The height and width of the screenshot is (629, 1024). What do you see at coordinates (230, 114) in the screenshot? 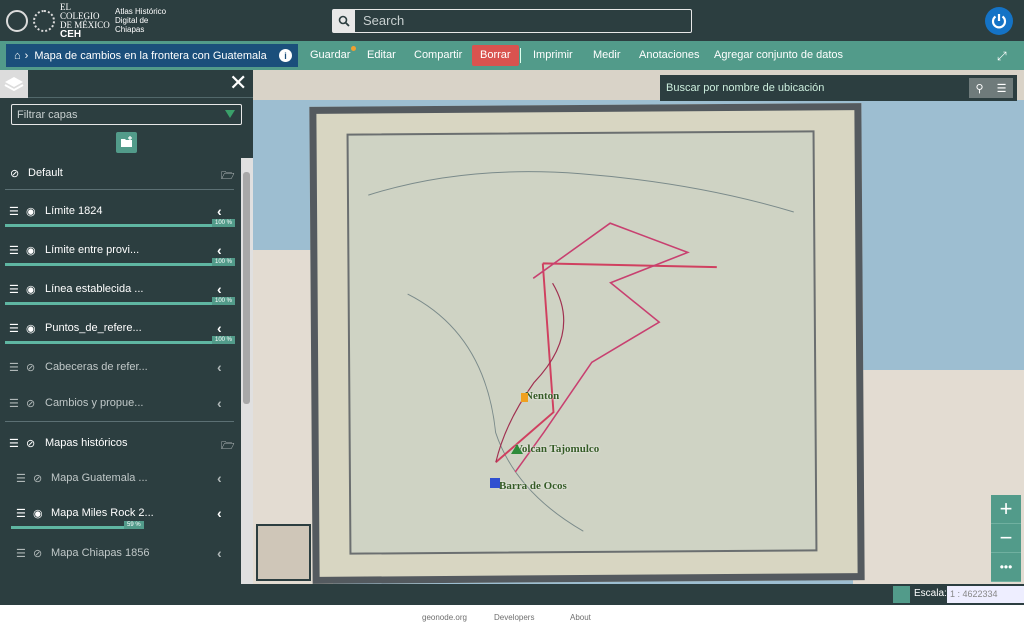
I see `filter-icon` at bounding box center [230, 114].